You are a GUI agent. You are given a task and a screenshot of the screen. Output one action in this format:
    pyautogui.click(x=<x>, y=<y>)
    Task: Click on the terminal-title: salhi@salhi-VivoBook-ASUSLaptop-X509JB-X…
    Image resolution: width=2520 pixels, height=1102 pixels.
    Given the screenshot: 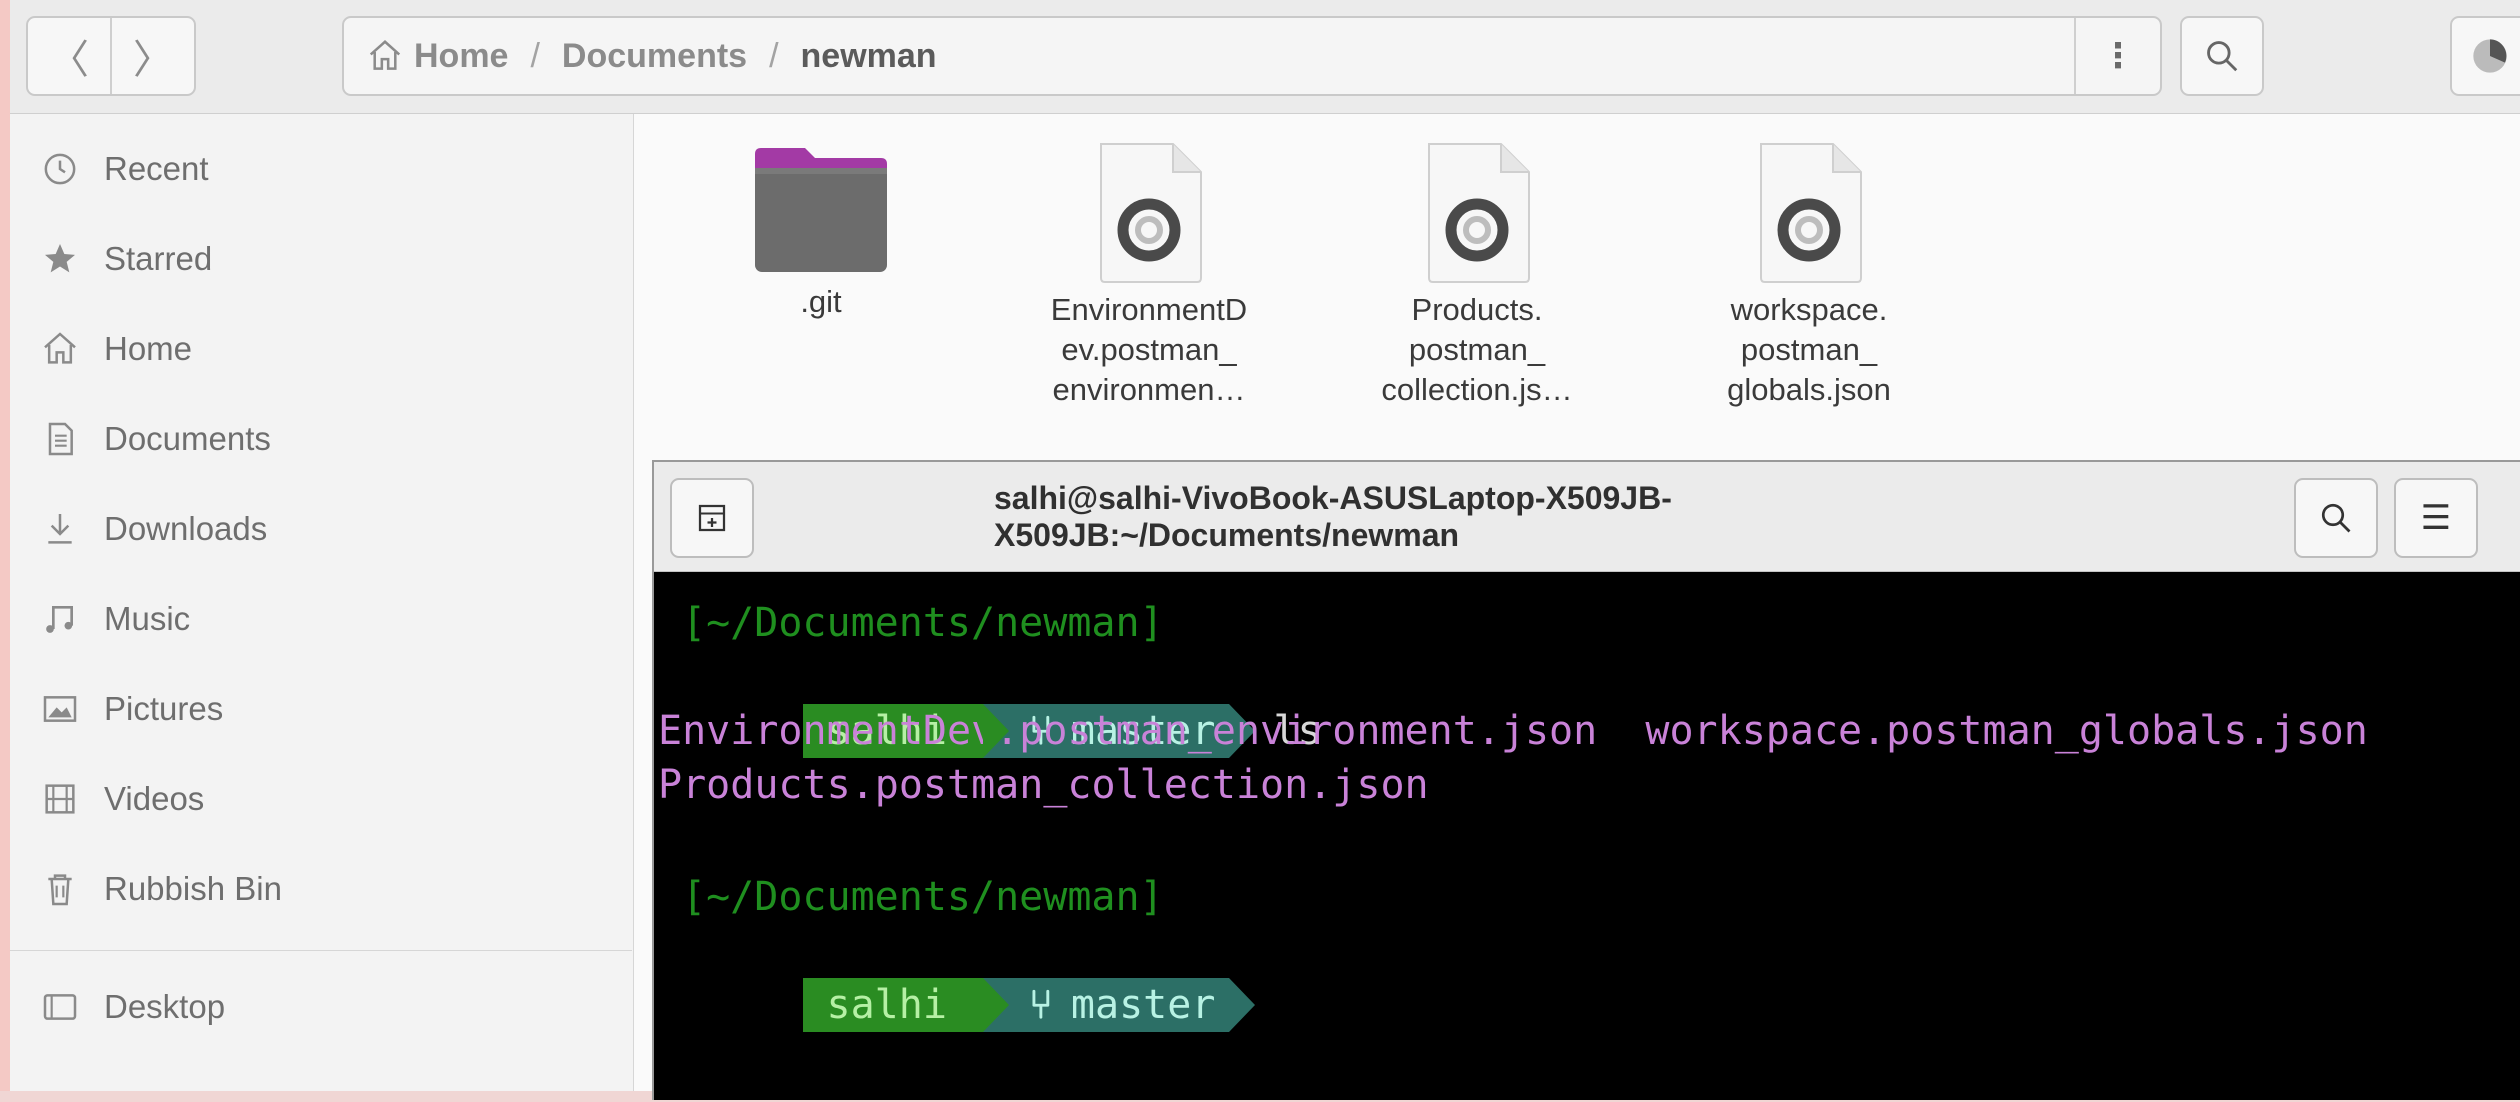 What is the action you would take?
    pyautogui.click(x=1333, y=516)
    